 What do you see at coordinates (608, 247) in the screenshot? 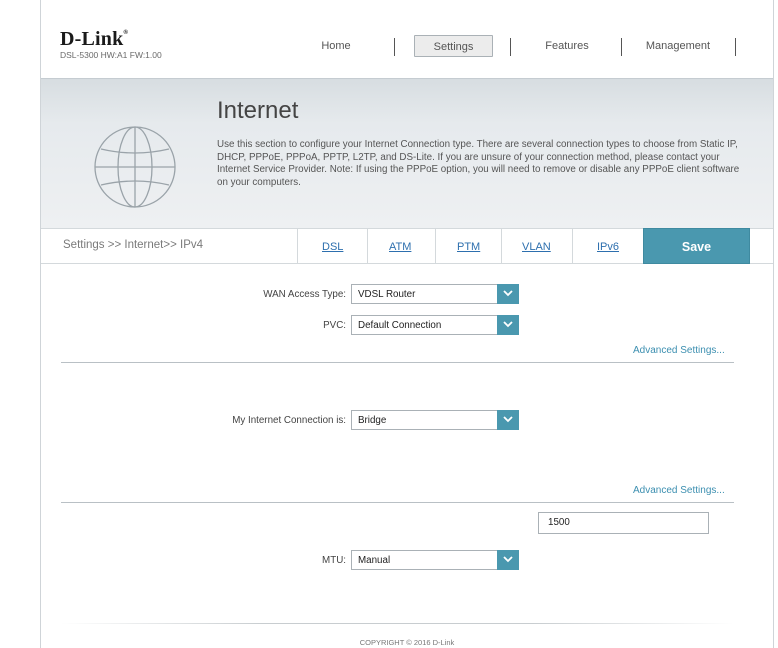
I see `tab-ipv6: IPv6` at bounding box center [608, 247].